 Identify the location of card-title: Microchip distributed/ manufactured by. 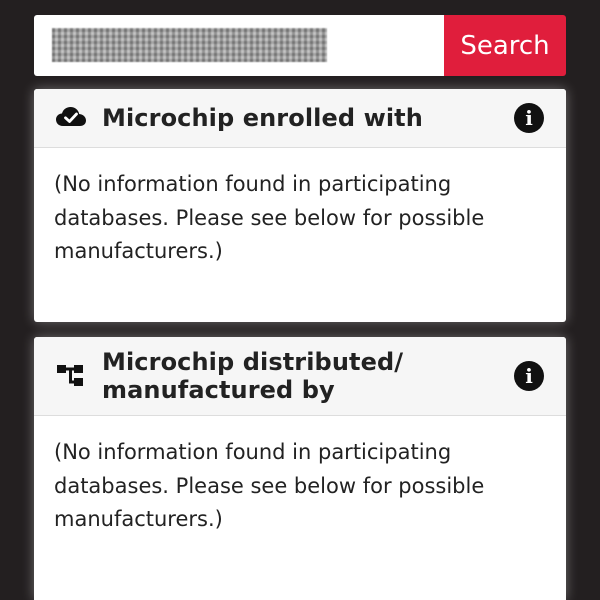
(253, 376).